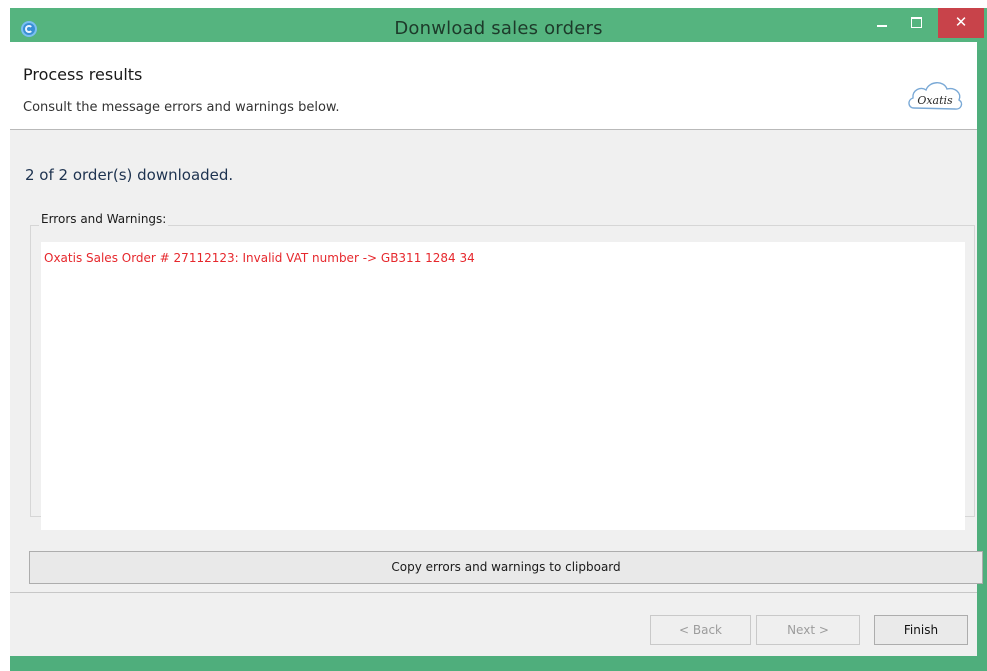 Image resolution: width=987 pixels, height=671 pixels. I want to click on next-button: Next >, so click(808, 630).